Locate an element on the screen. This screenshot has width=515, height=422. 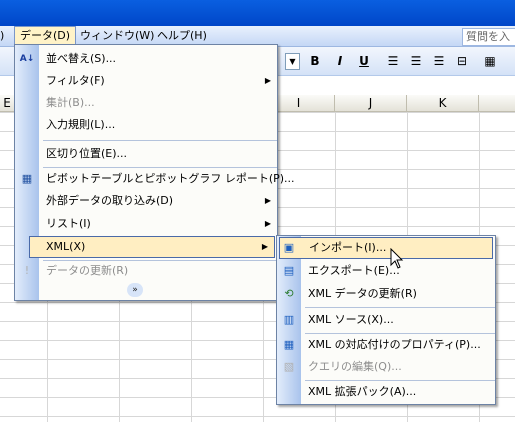
xml-export-icon: ▤ is located at coordinates (289, 270).